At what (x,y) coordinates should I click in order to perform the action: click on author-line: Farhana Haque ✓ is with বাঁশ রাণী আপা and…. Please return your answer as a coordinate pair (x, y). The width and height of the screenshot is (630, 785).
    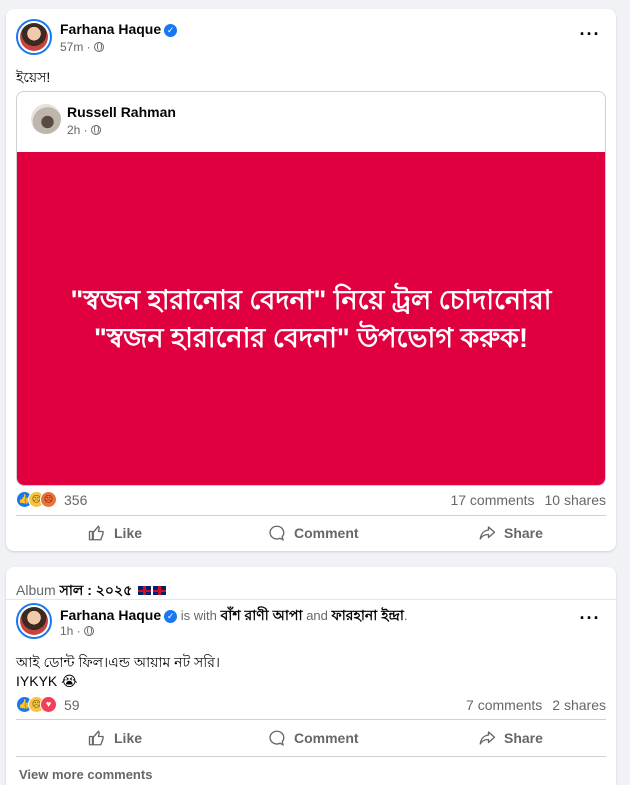
    Looking at the image, I should click on (234, 616).